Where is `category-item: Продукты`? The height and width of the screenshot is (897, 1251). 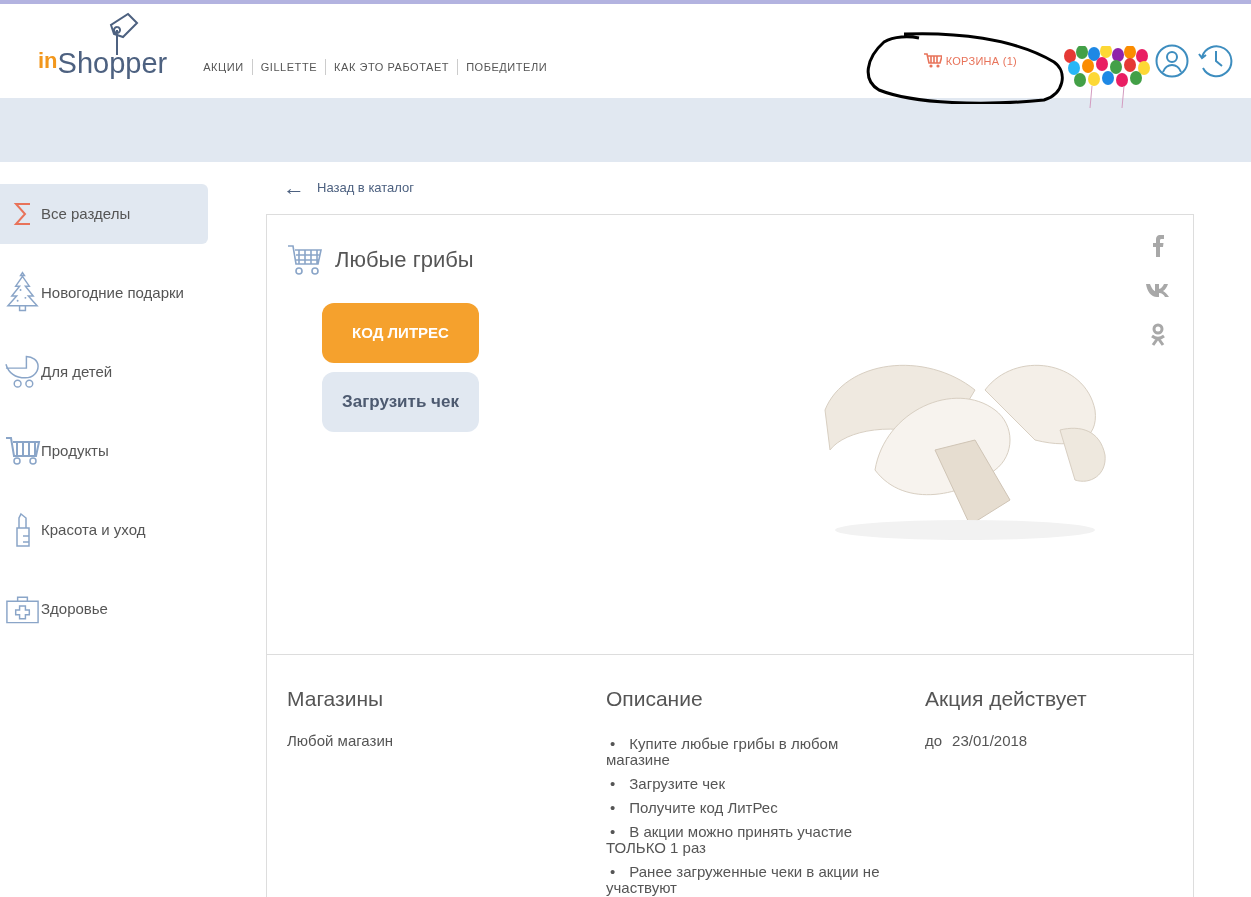
category-item: Продукты is located at coordinates (104, 451).